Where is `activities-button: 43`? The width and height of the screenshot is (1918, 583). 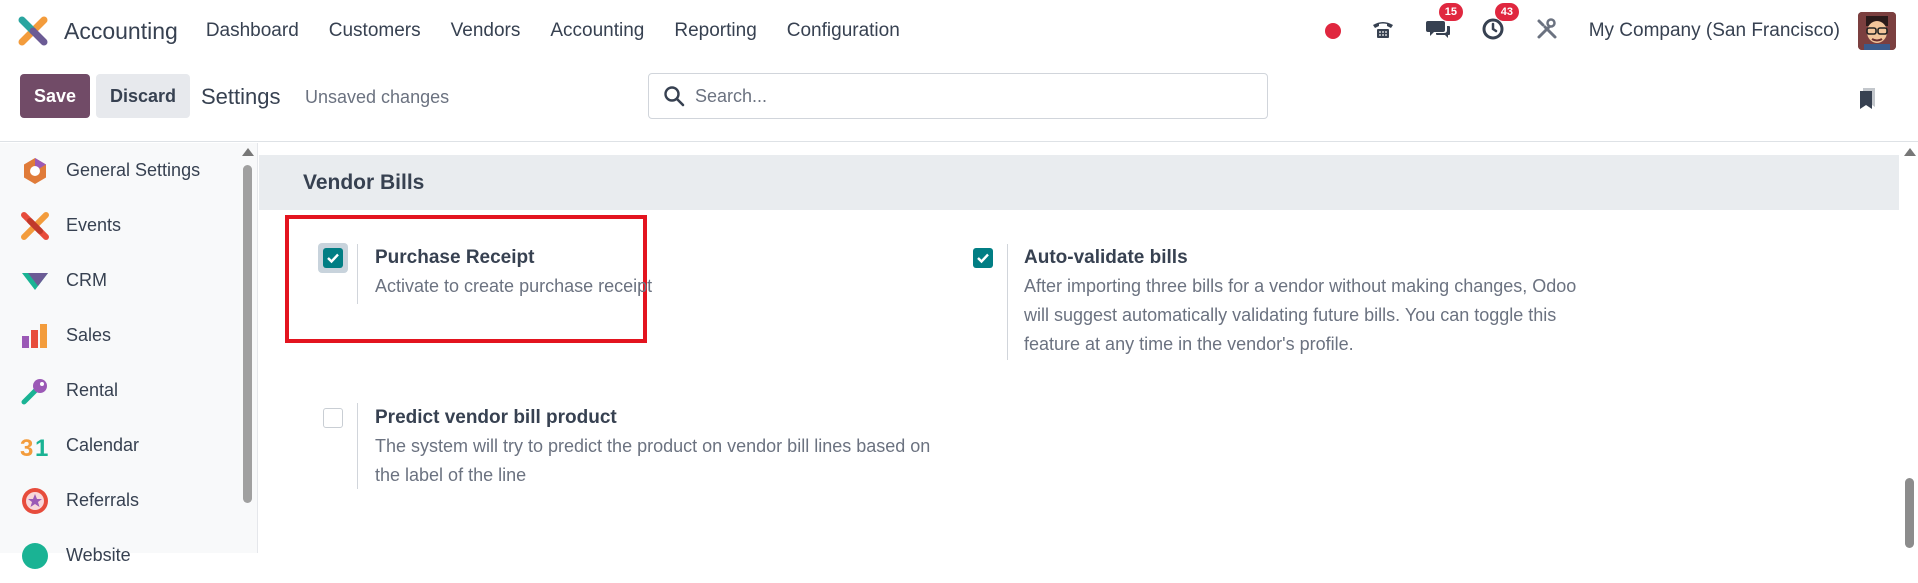 activities-button: 43 is located at coordinates (1500, 24).